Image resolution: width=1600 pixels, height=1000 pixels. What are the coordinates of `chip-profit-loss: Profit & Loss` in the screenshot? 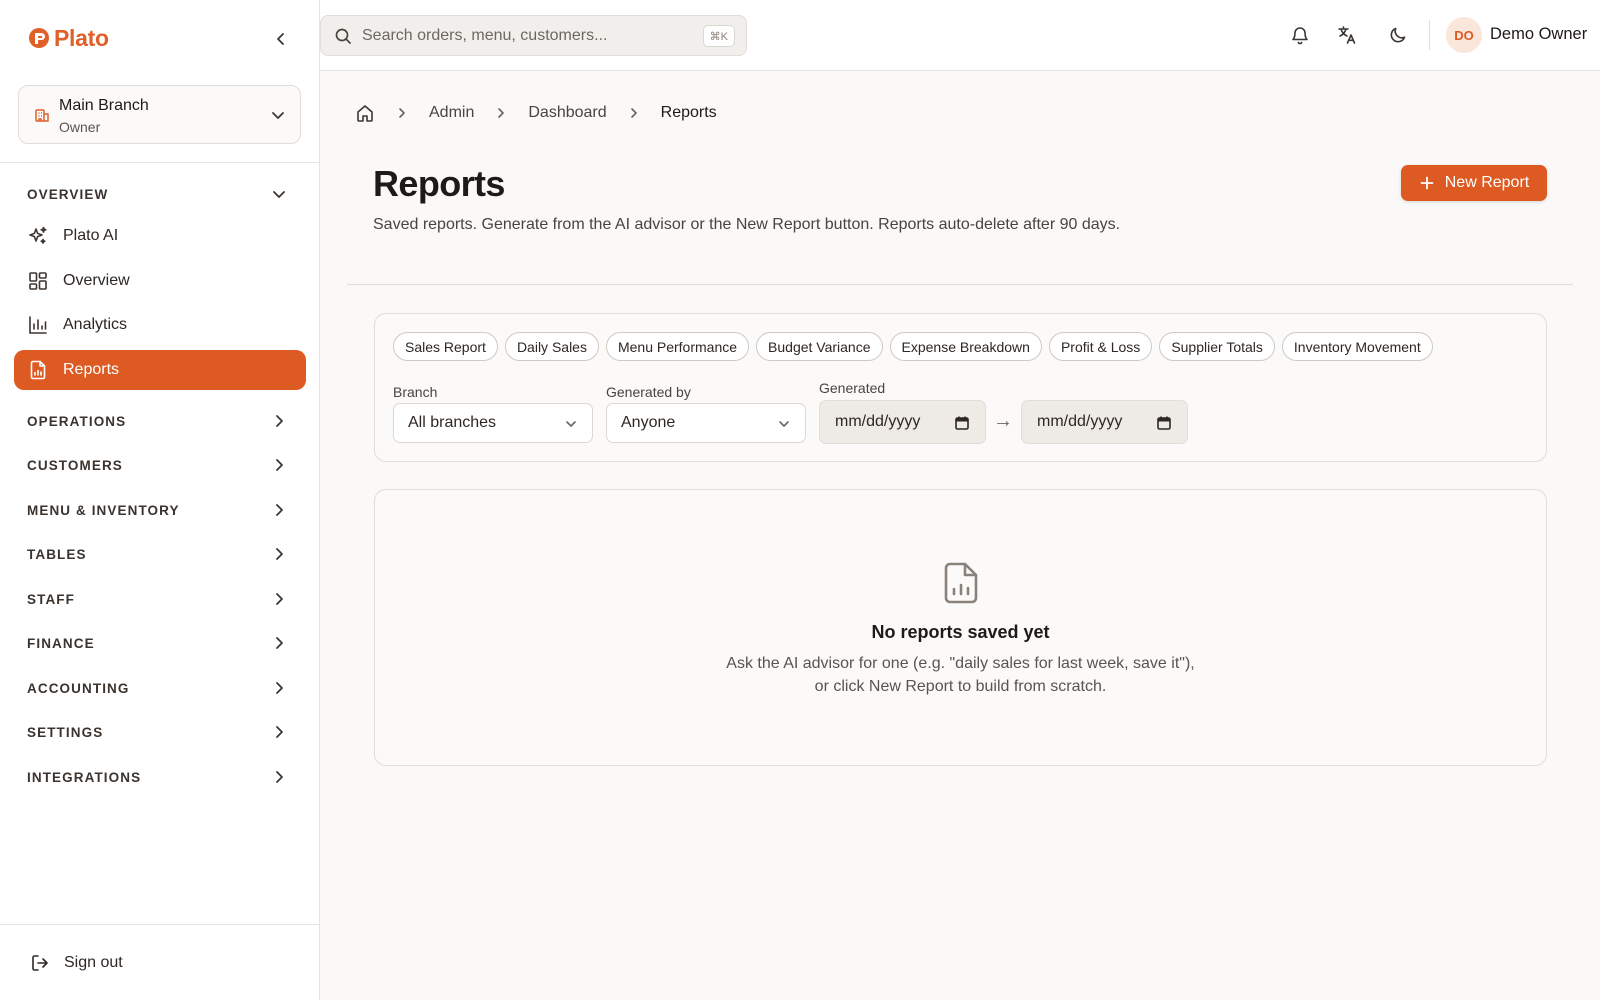 It's located at (1100, 346).